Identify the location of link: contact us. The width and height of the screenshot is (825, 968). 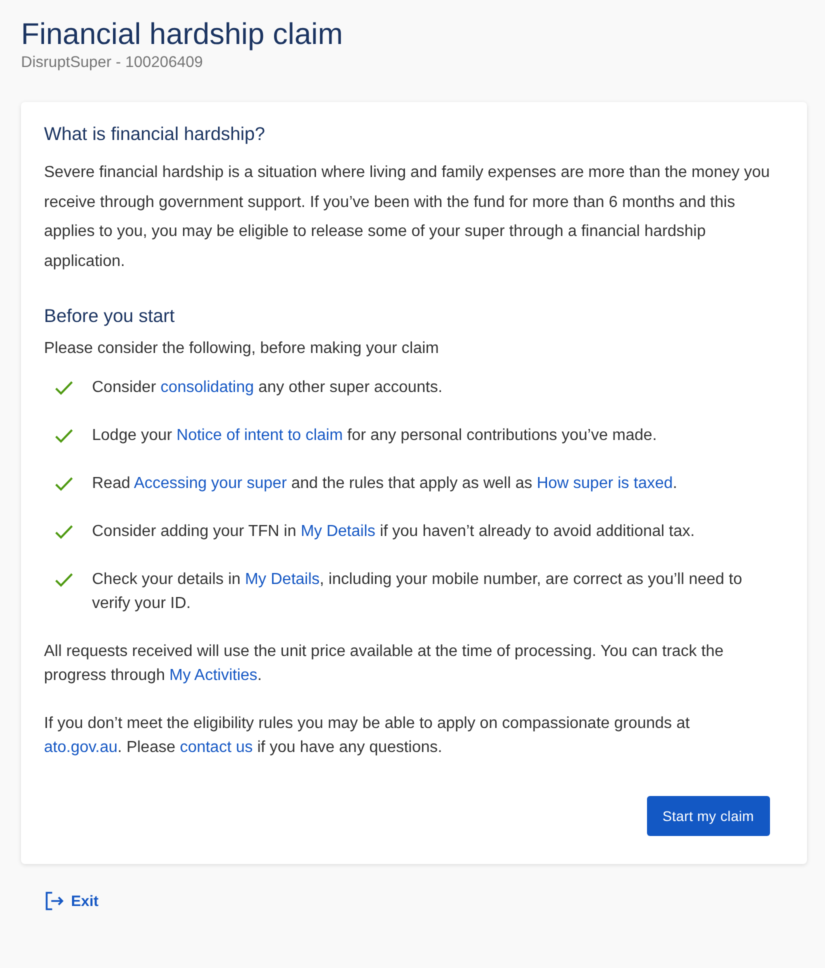
(216, 747).